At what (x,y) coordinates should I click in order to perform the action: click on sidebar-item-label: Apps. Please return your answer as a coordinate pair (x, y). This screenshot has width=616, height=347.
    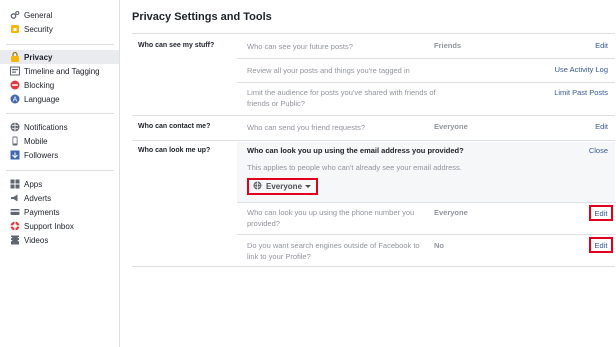
    Looking at the image, I should click on (33, 184).